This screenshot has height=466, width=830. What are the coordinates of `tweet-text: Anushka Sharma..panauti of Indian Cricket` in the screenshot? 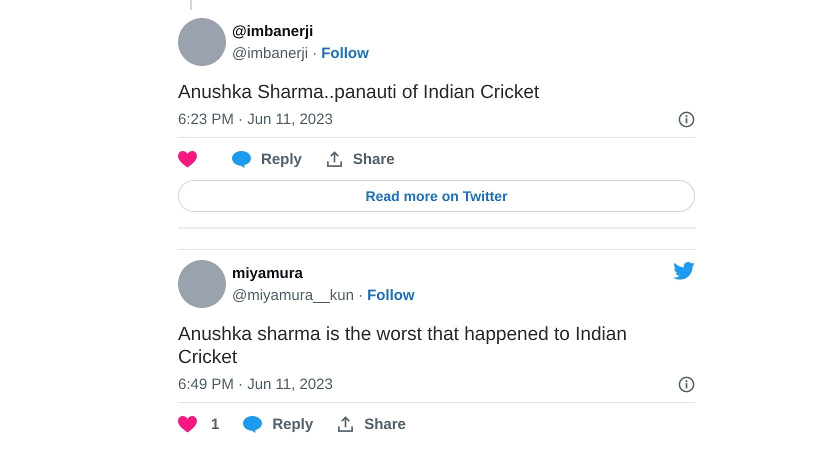 It's located at (359, 92).